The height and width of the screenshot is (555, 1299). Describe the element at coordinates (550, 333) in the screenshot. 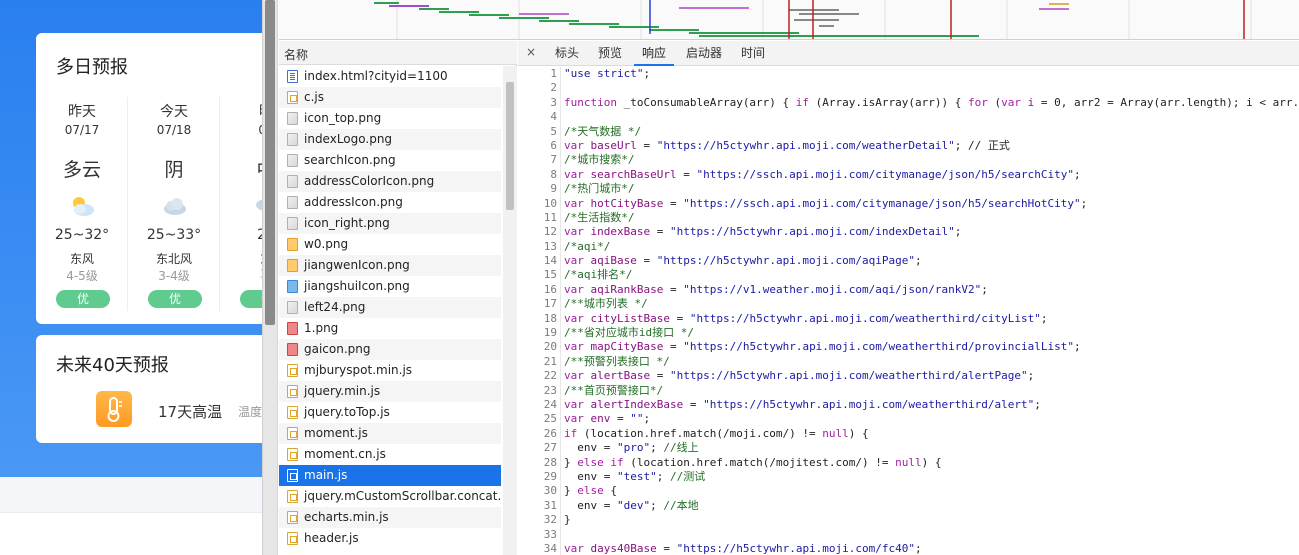

I see `line-number: 19` at that location.